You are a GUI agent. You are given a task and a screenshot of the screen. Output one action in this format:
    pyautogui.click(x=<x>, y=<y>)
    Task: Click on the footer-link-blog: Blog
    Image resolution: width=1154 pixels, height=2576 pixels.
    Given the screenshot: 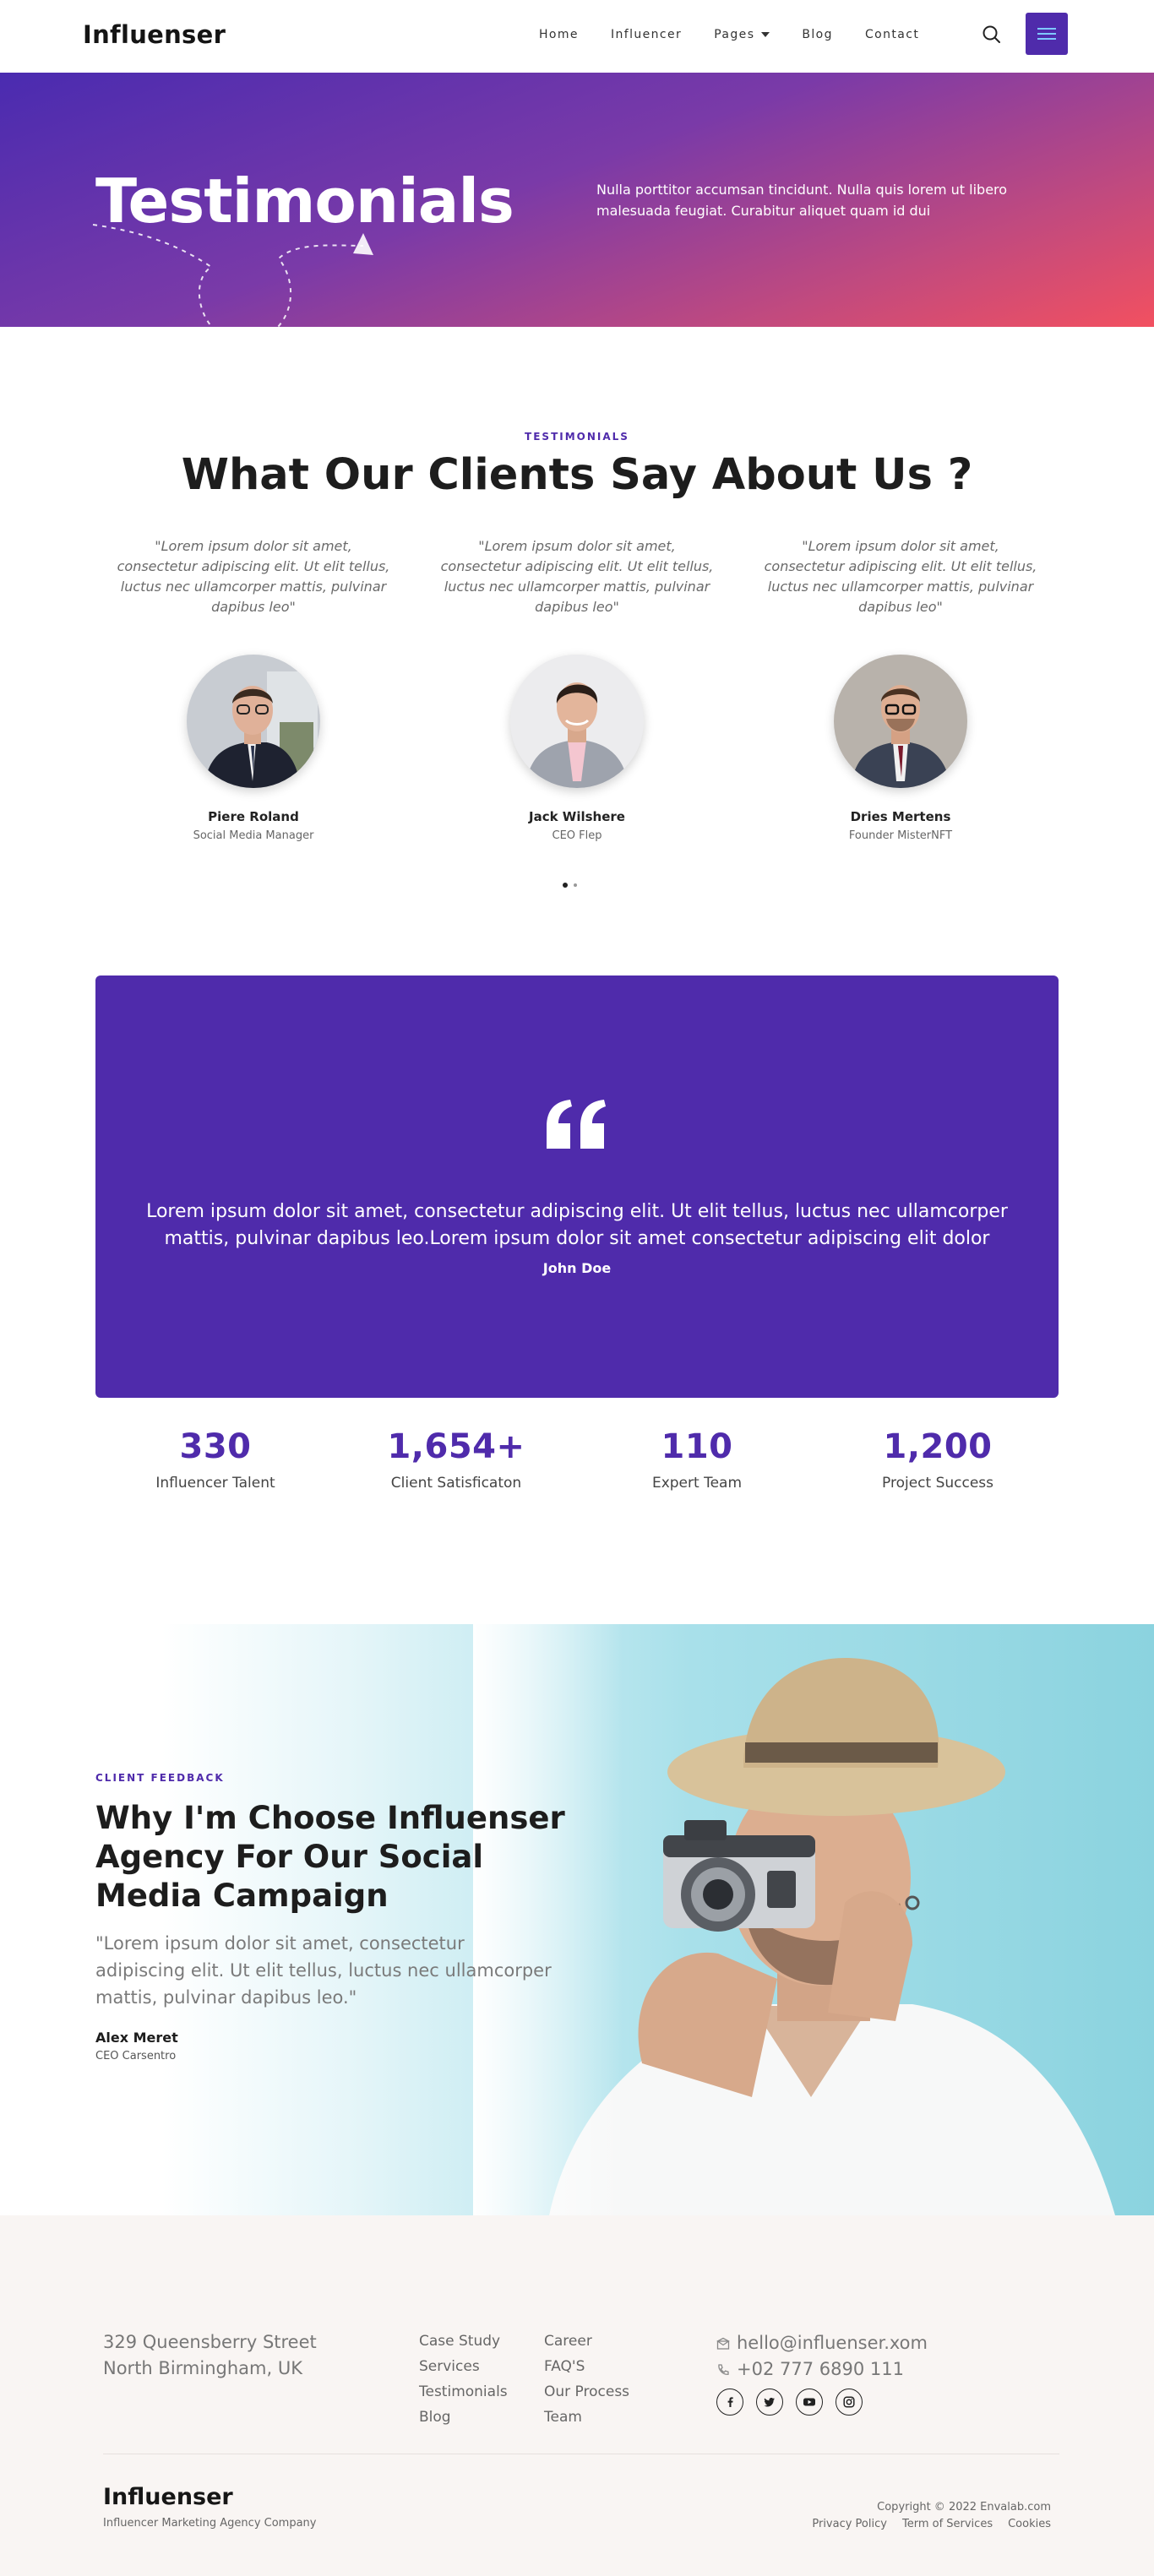 What is the action you would take?
    pyautogui.click(x=463, y=2417)
    